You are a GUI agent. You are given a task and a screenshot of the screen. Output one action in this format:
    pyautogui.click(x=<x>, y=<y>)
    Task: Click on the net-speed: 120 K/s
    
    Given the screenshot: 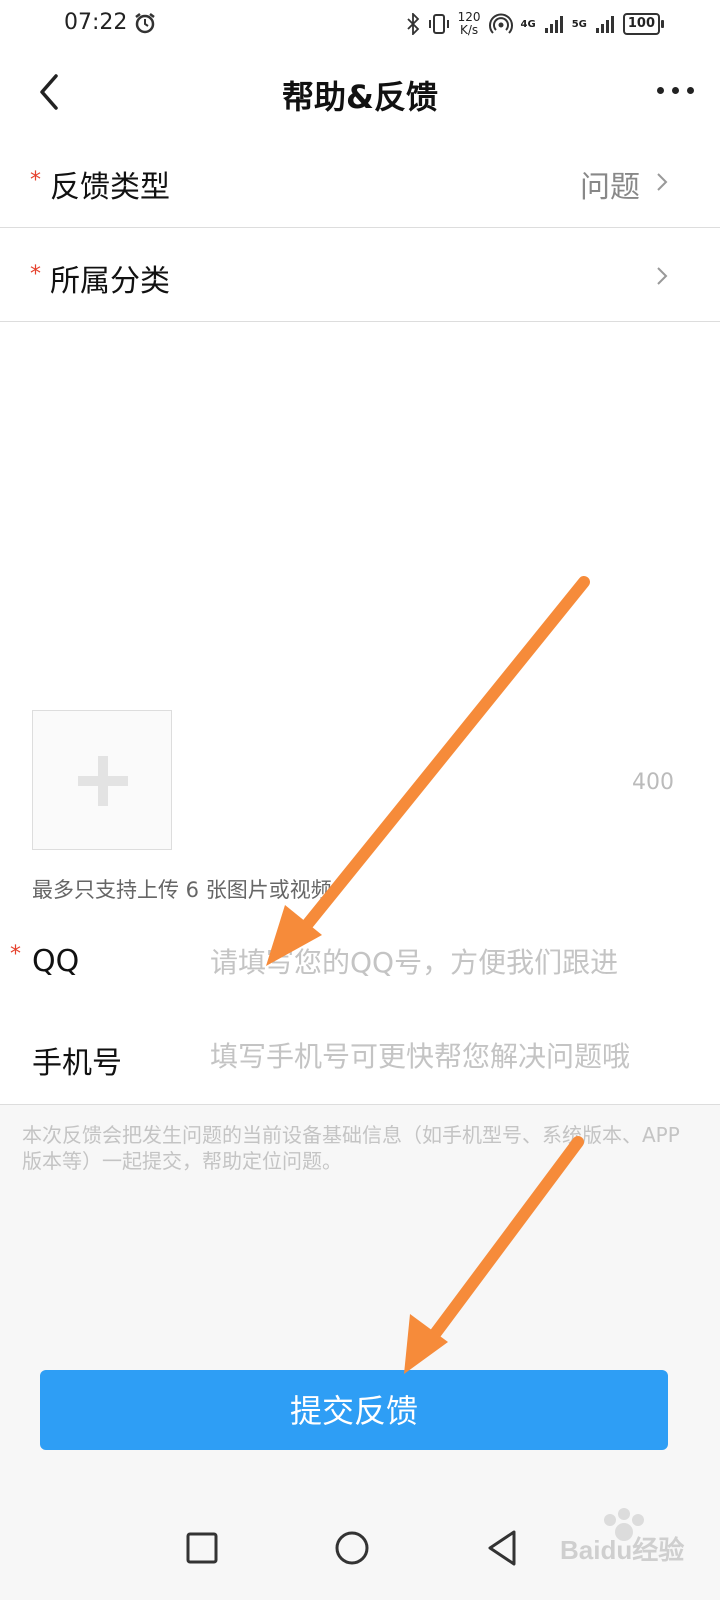 What is the action you would take?
    pyautogui.click(x=469, y=23)
    